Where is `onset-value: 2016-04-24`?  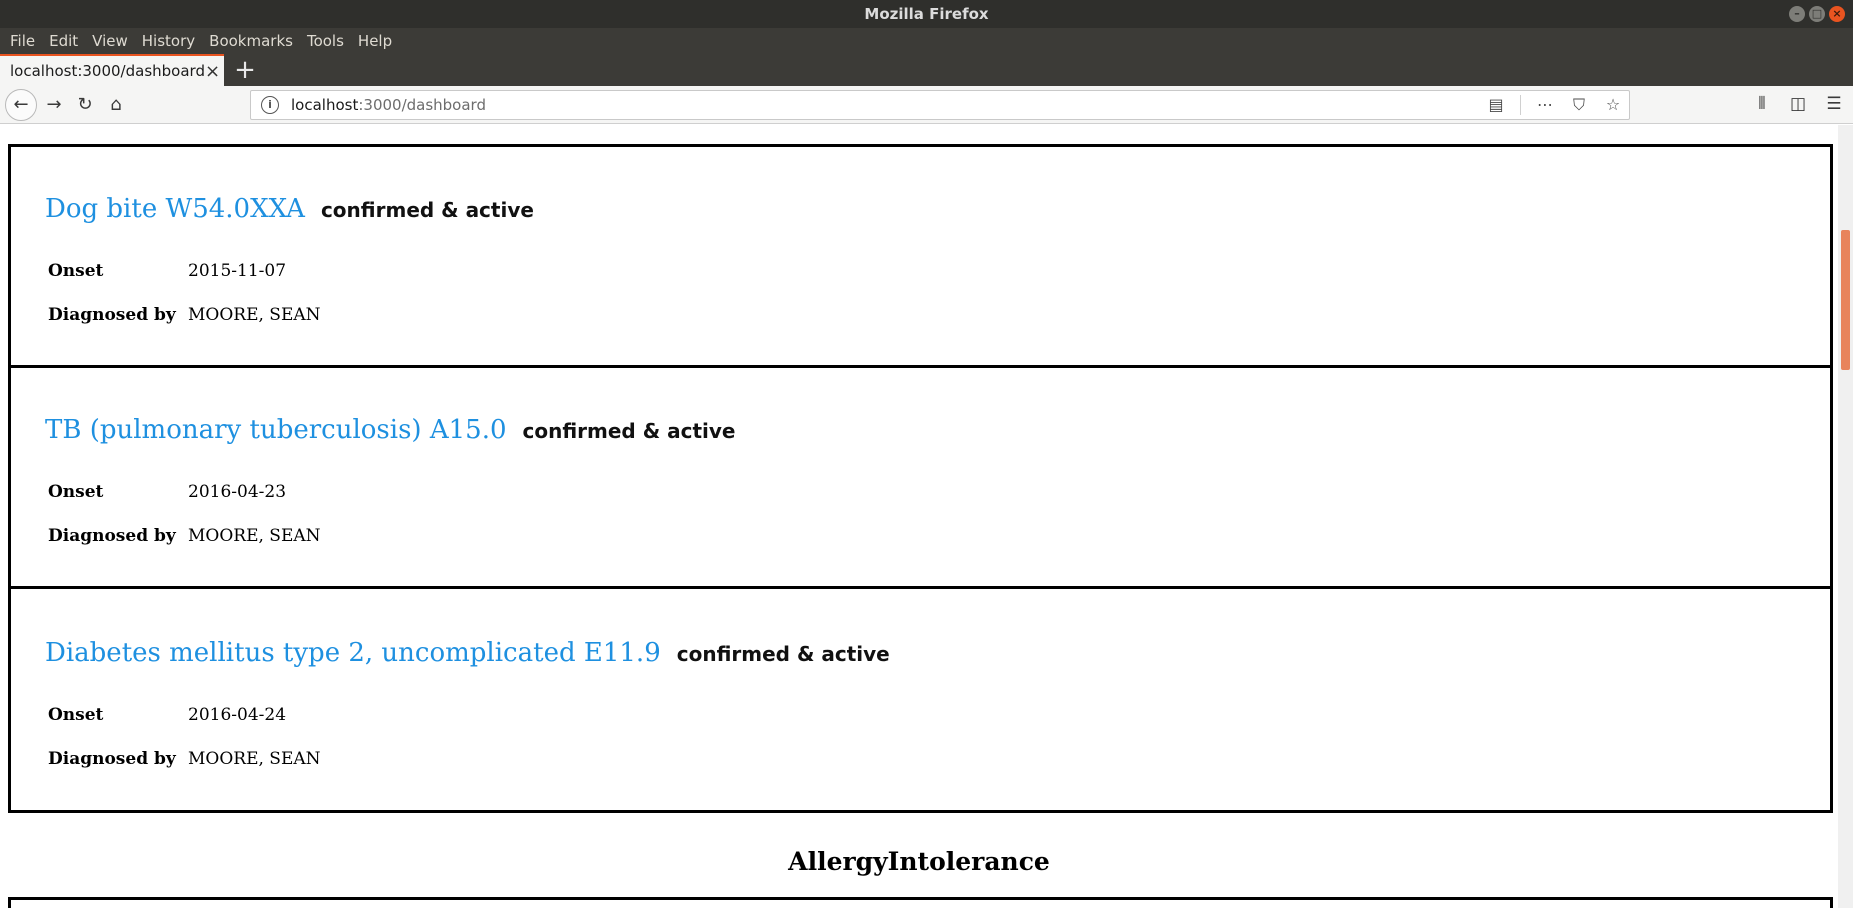 onset-value: 2016-04-24 is located at coordinates (237, 715).